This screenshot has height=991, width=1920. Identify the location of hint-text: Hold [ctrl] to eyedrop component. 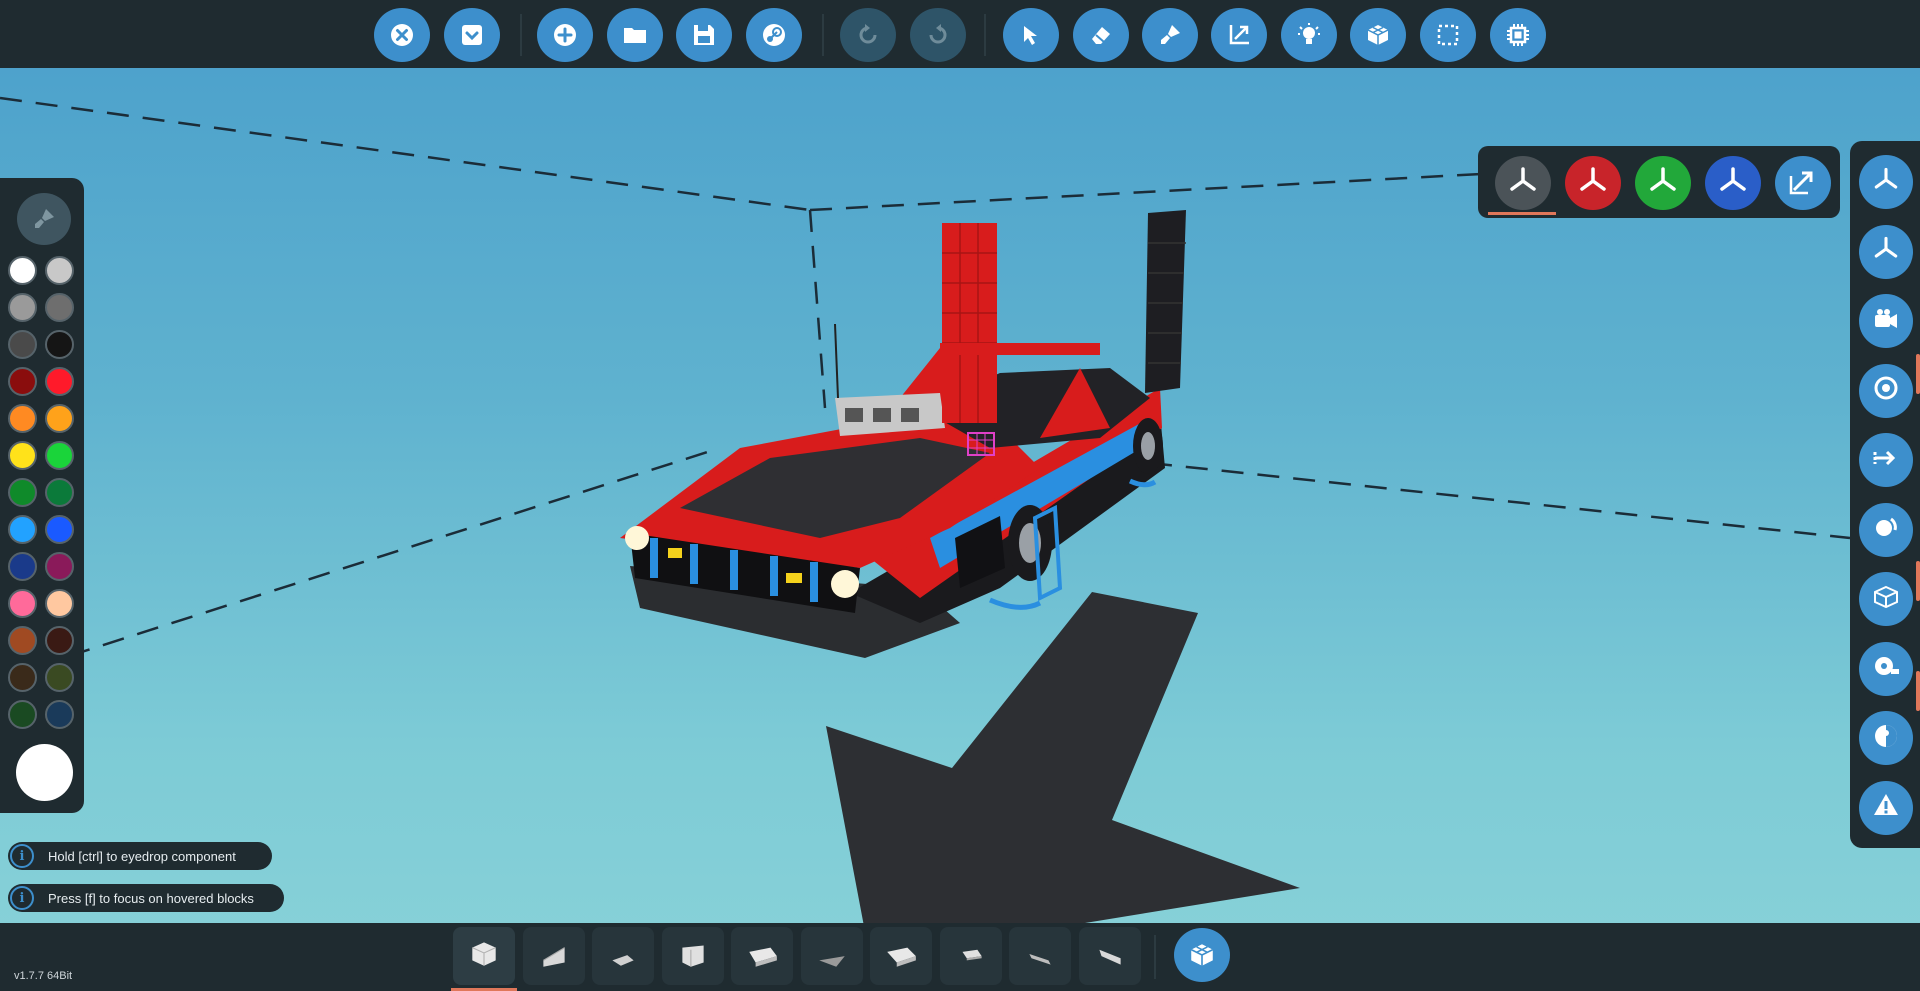
(142, 856).